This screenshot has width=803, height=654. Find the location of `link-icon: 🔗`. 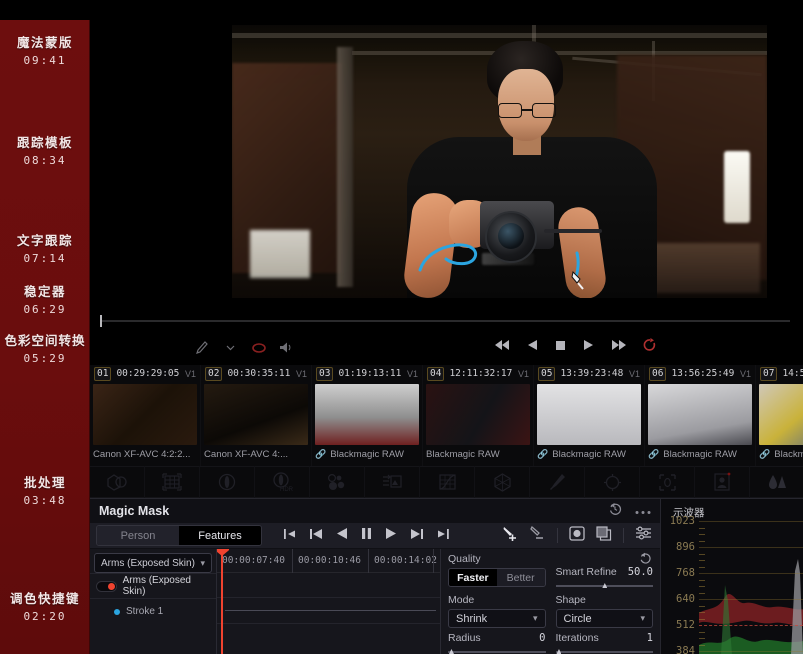

link-icon: 🔗 is located at coordinates (765, 453).